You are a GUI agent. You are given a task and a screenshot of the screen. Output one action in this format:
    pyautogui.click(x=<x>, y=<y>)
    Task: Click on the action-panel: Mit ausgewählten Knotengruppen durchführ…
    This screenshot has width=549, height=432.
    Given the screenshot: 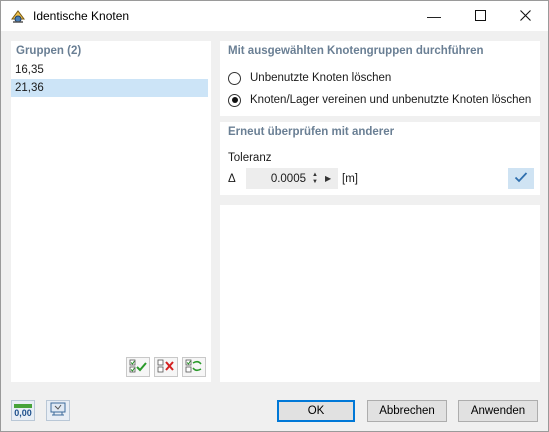 What is the action you would take?
    pyautogui.click(x=380, y=78)
    